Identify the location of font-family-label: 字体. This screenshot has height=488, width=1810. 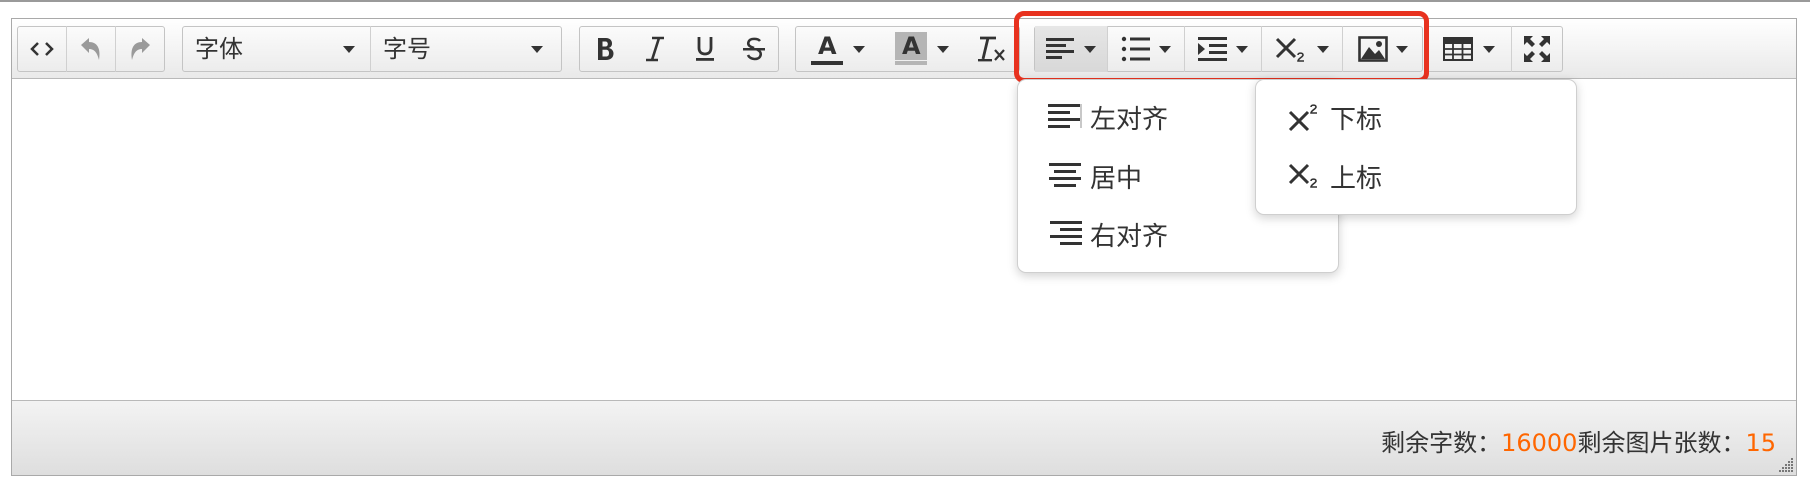
(219, 49).